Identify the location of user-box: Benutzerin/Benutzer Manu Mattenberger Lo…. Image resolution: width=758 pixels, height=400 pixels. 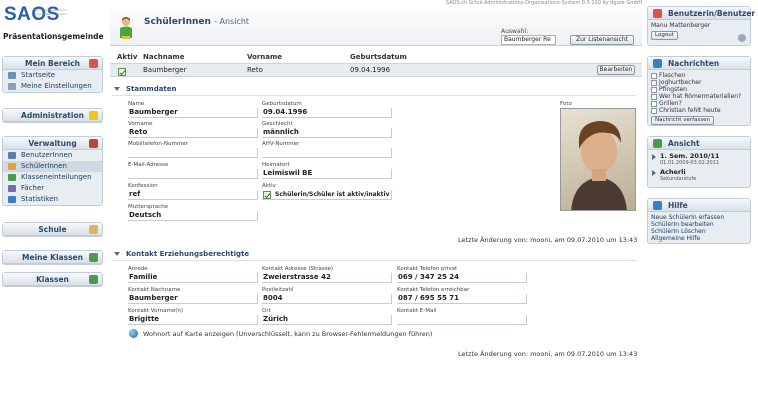
(701, 26).